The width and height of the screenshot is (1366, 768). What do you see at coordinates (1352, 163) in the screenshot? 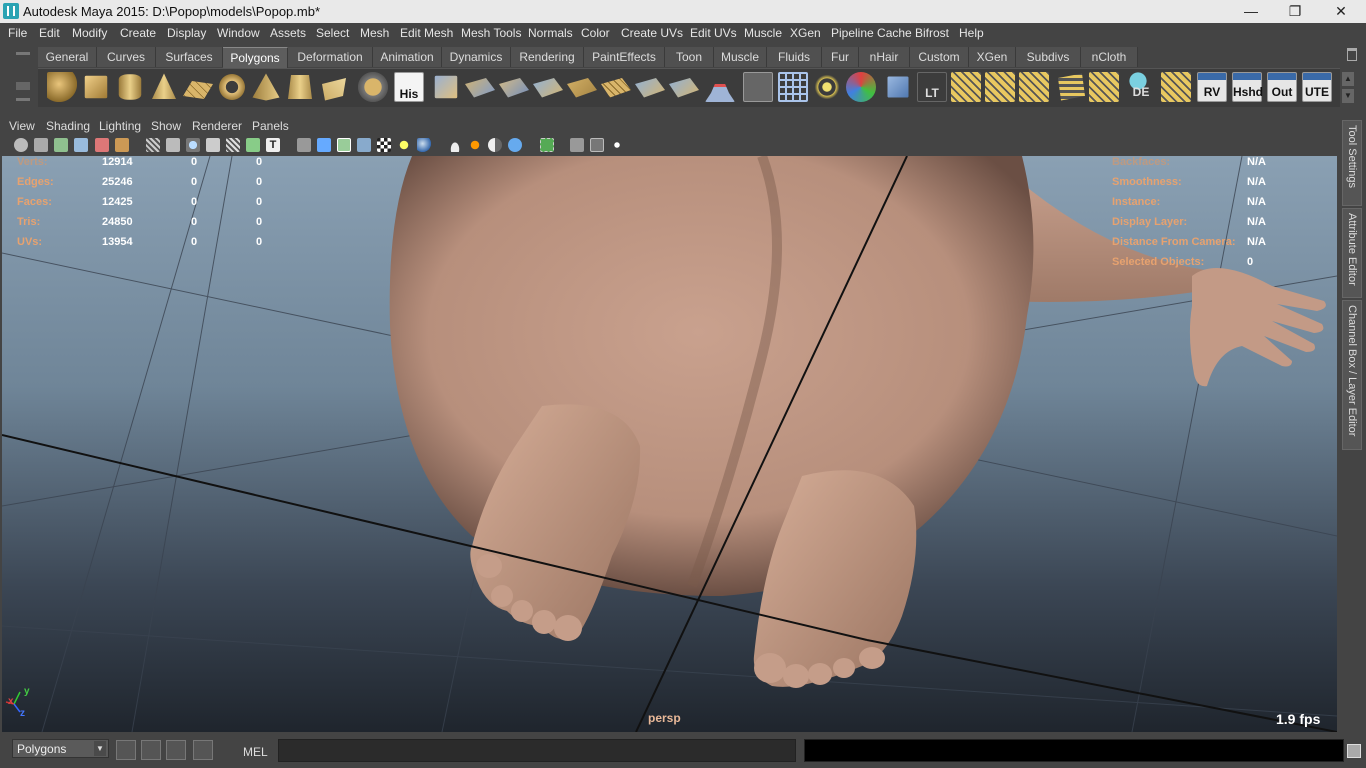
I see `tool-settings-tab: Tool Settings` at bounding box center [1352, 163].